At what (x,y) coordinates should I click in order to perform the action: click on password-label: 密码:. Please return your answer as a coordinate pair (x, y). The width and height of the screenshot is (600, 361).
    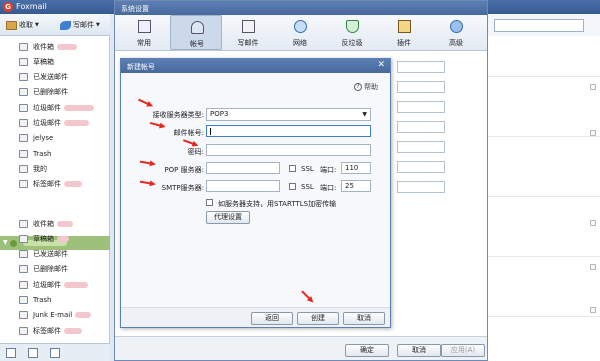
    Looking at the image, I should click on (195, 152).